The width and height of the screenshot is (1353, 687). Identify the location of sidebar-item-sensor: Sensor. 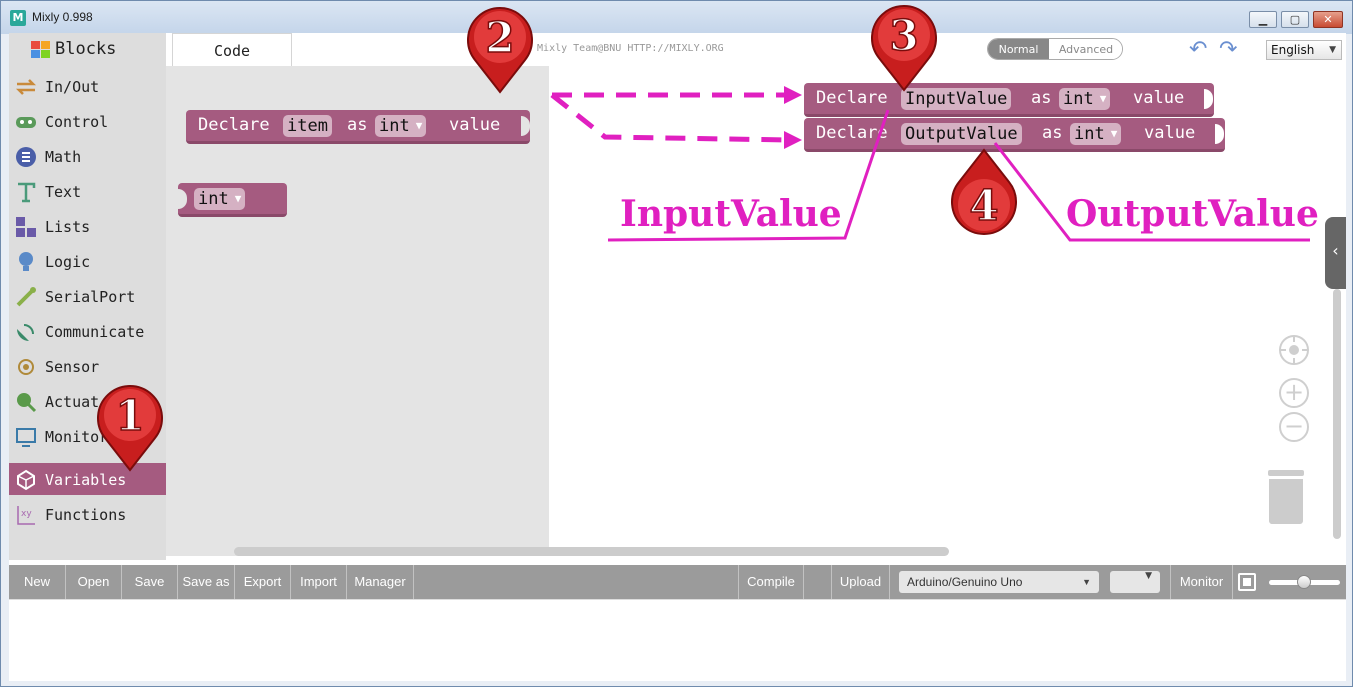
(87, 366).